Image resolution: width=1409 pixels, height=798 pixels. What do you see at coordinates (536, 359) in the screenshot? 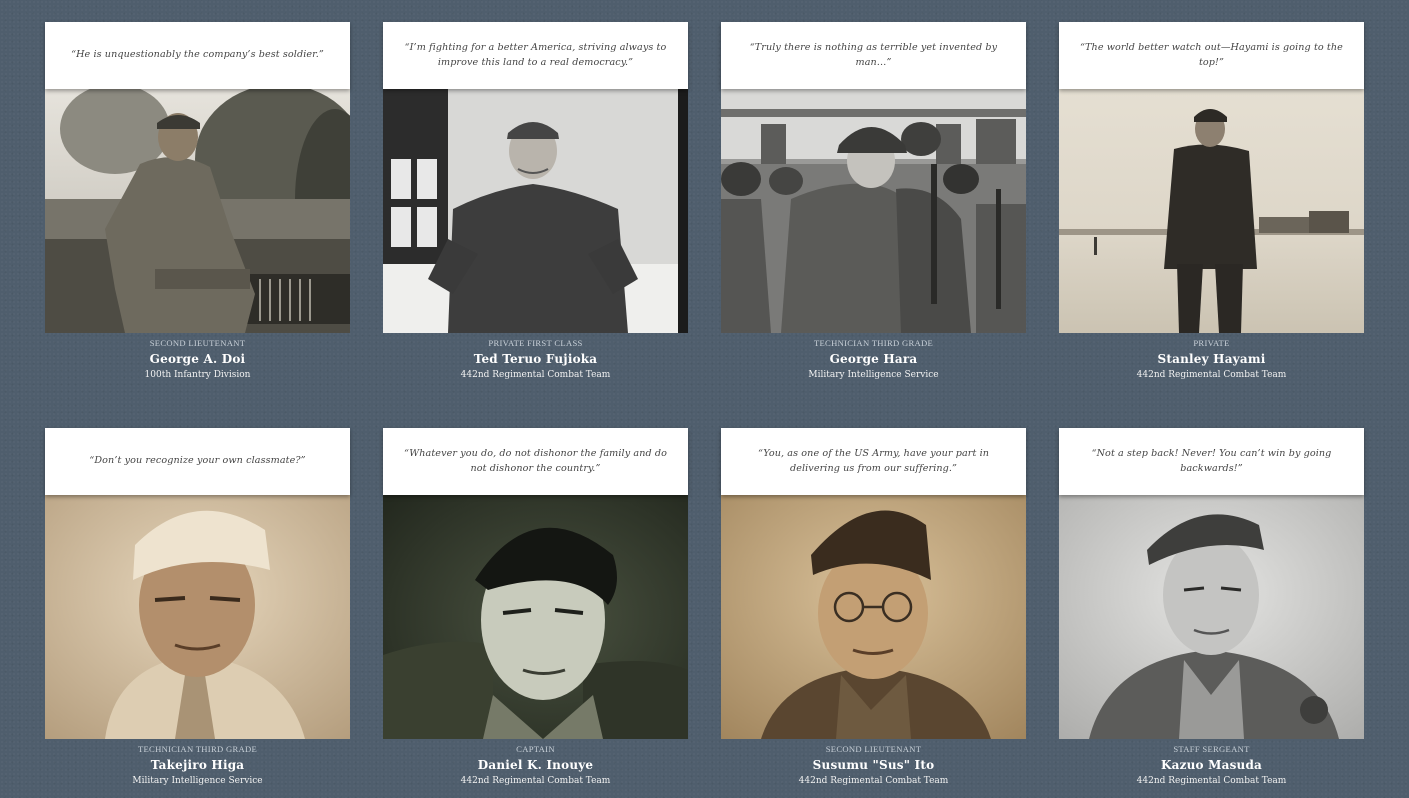
I see `soldier-name: Ted Teruo Fujioka` at bounding box center [536, 359].